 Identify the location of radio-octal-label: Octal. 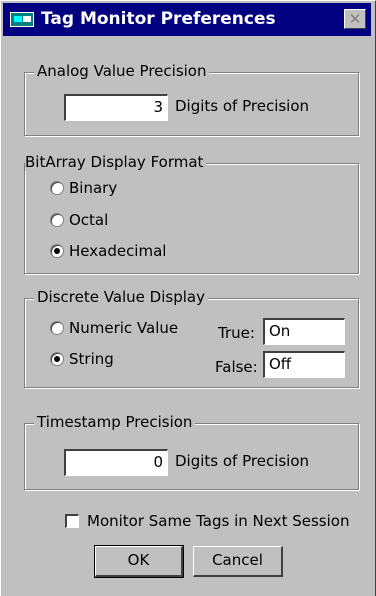
(89, 220).